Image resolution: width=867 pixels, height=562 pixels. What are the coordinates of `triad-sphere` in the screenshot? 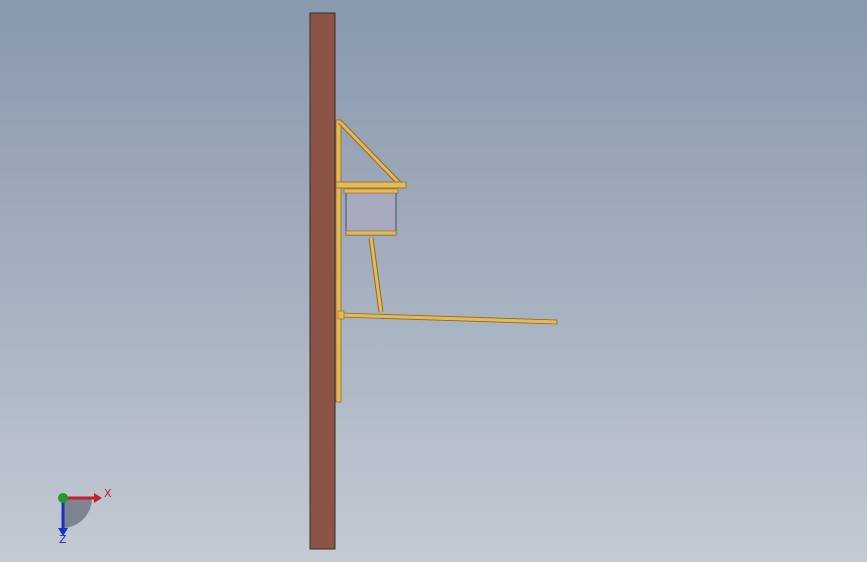 It's located at (77, 513).